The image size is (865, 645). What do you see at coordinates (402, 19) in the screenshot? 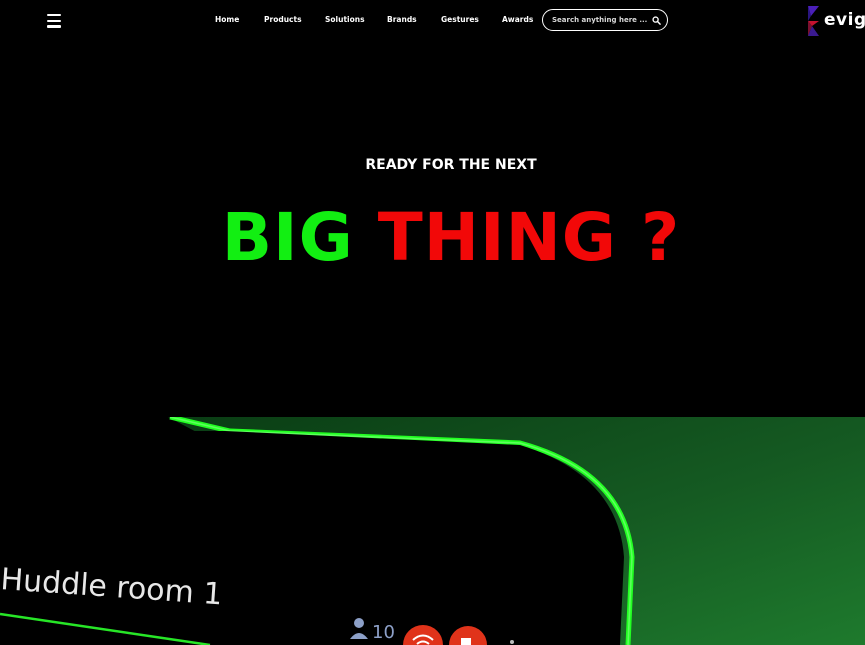
I see `nav-link-brands: Brands` at bounding box center [402, 19].